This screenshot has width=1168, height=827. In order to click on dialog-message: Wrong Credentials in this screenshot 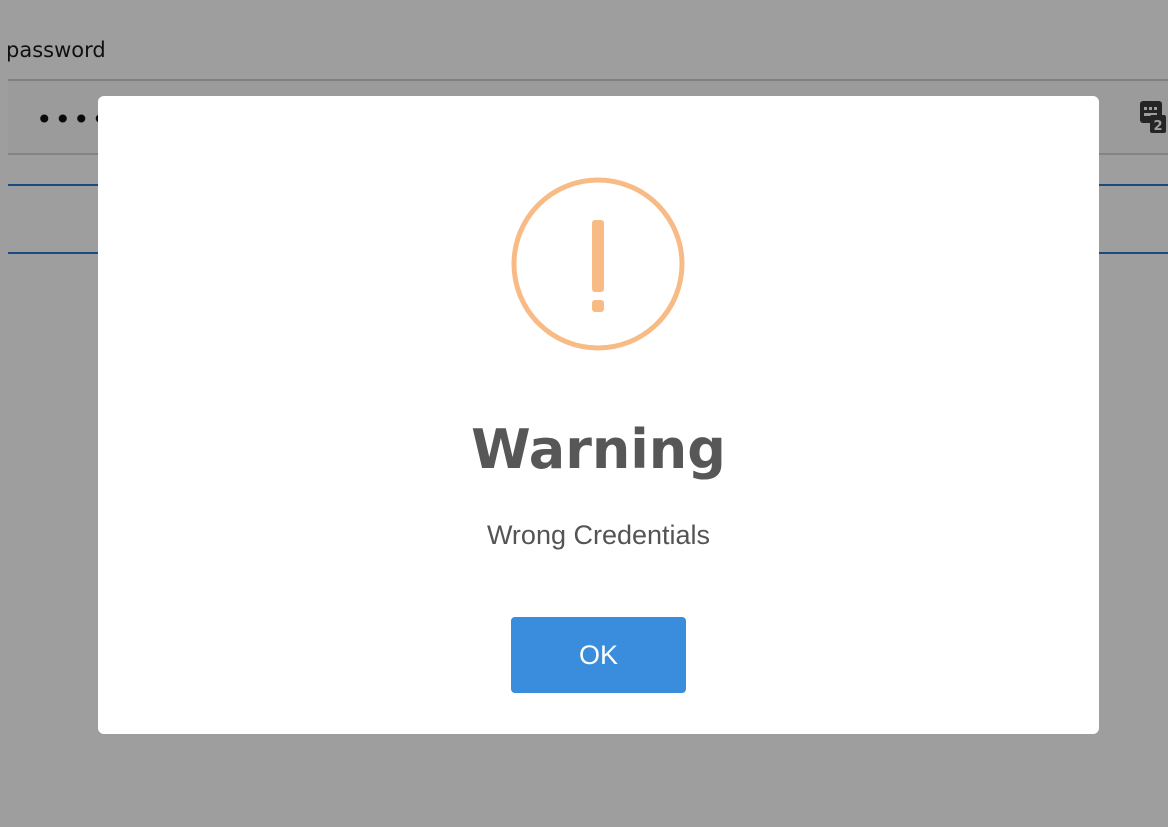, I will do `click(598, 535)`.